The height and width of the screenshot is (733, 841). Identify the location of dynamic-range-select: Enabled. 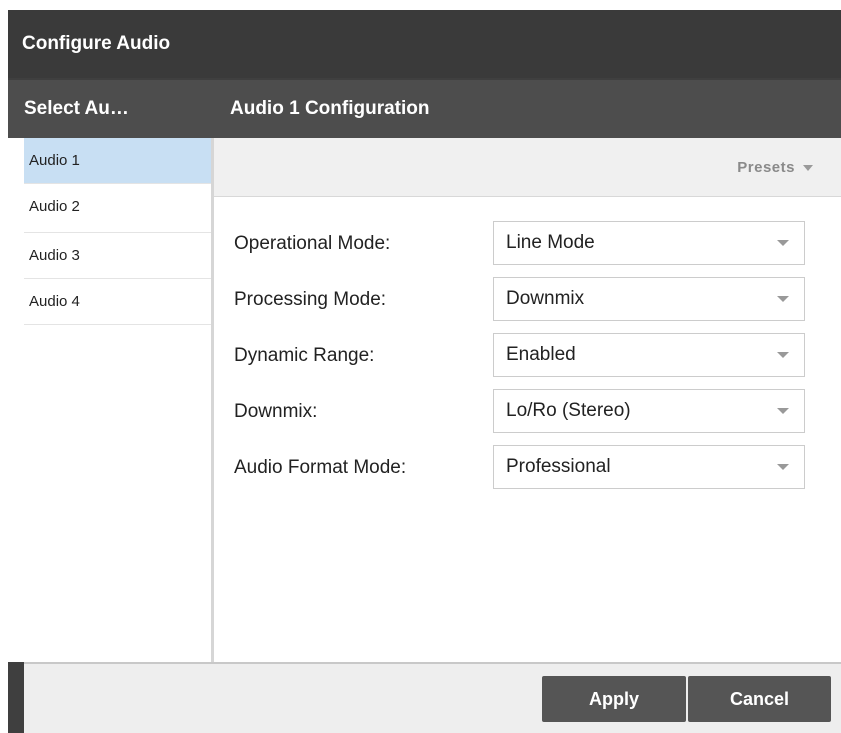
(649, 355).